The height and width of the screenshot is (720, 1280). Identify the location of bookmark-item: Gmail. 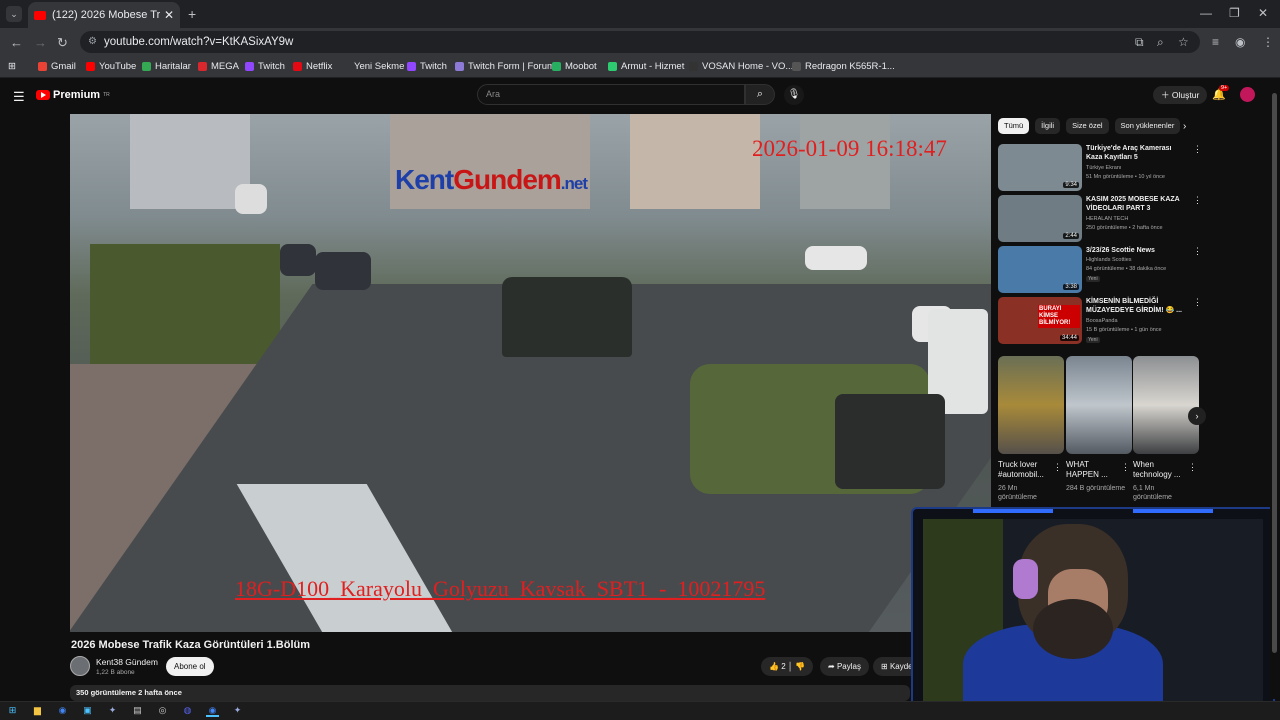
(57, 66).